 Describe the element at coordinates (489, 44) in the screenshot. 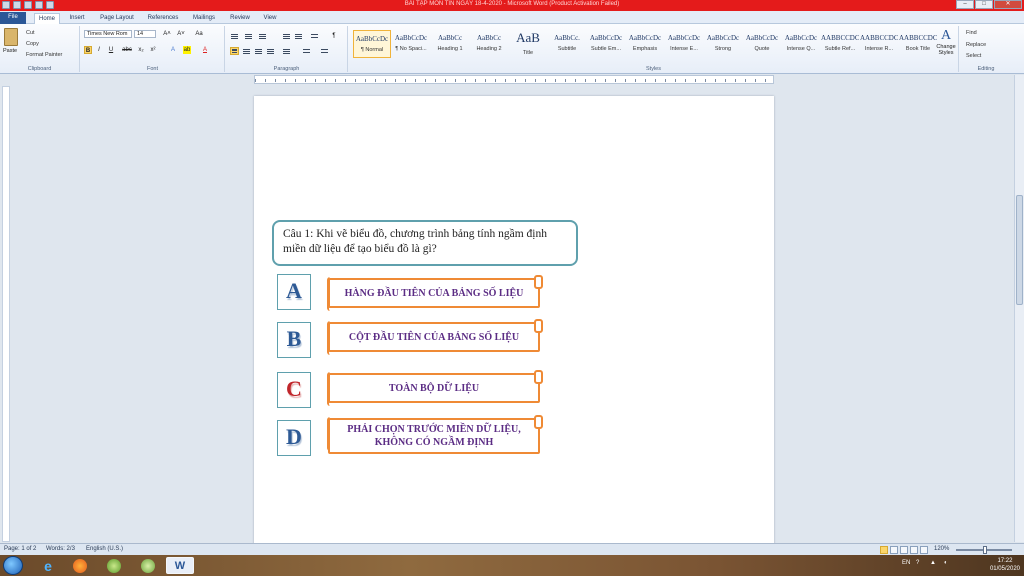

I see `style-item: AaBbCc Heading 2` at that location.